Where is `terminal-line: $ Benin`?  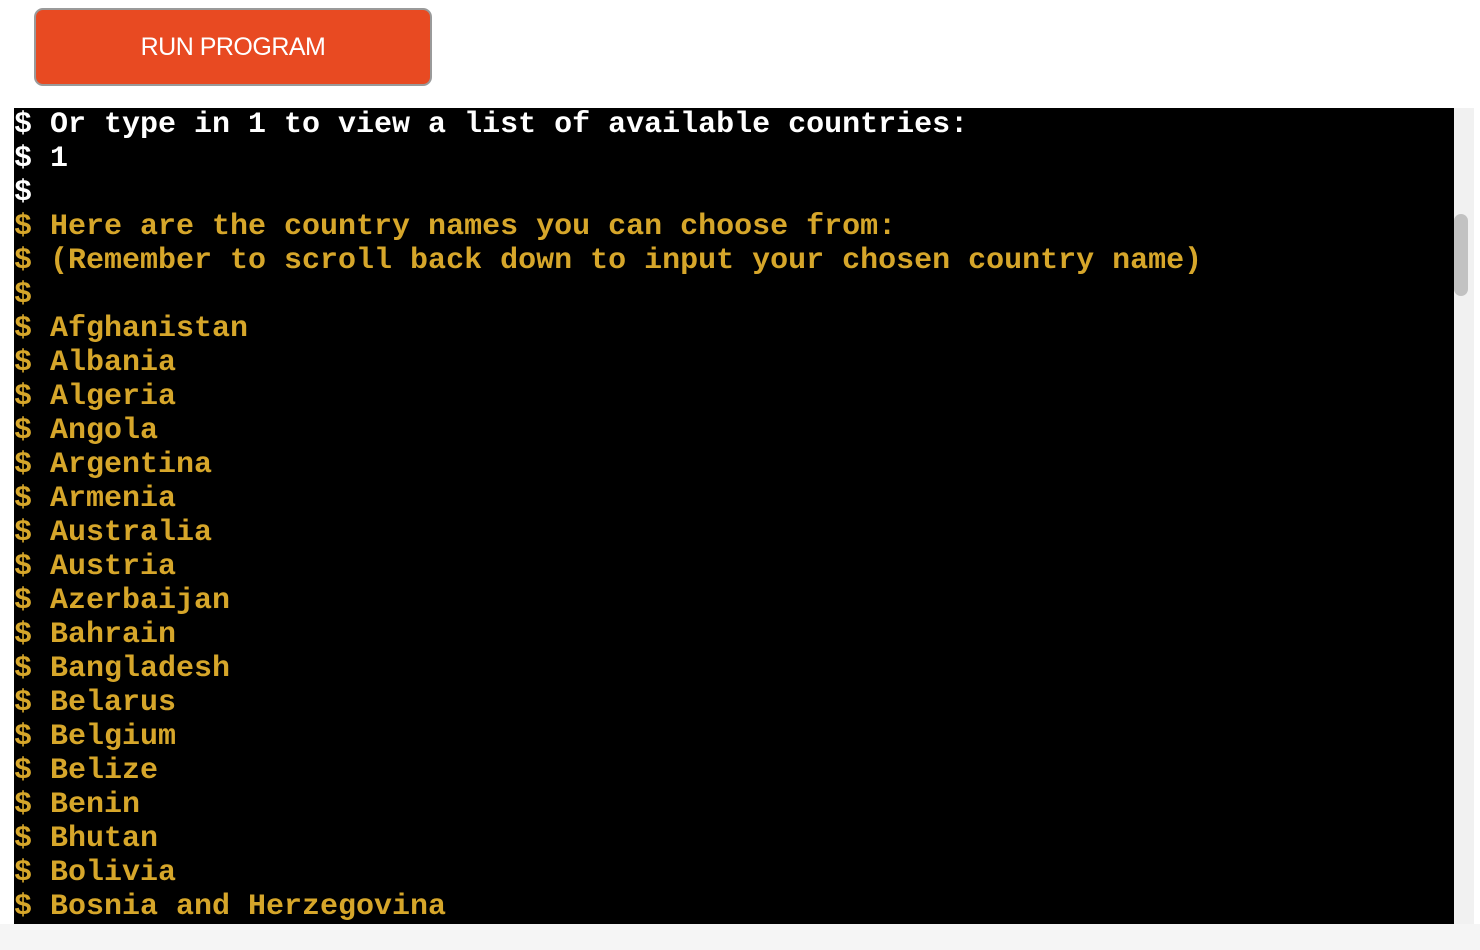
terminal-line: $ Benin is located at coordinates (608, 805).